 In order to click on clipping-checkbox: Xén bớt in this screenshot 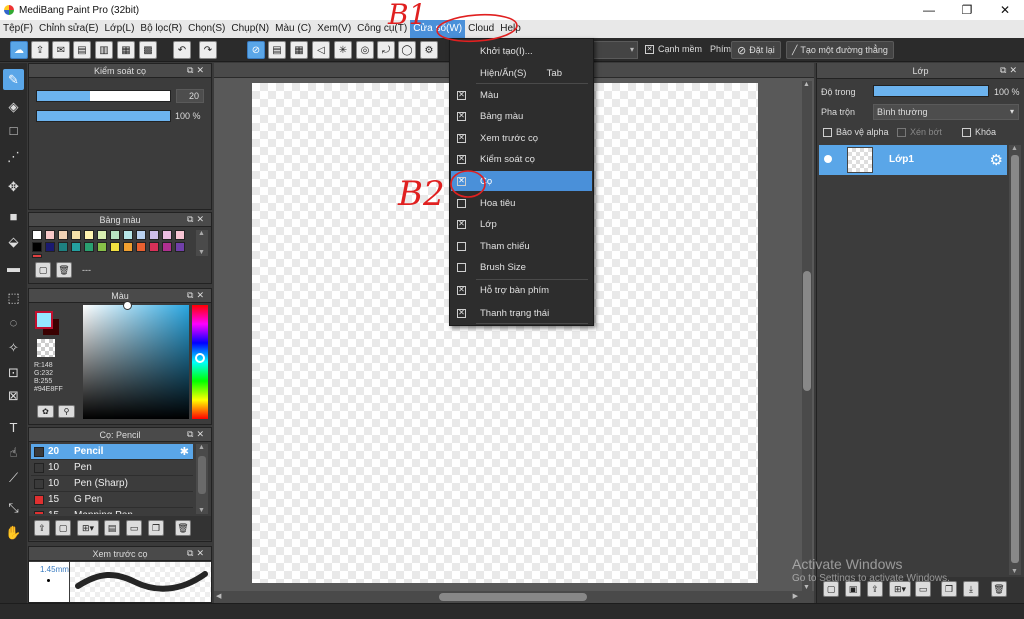, I will do `click(919, 132)`.